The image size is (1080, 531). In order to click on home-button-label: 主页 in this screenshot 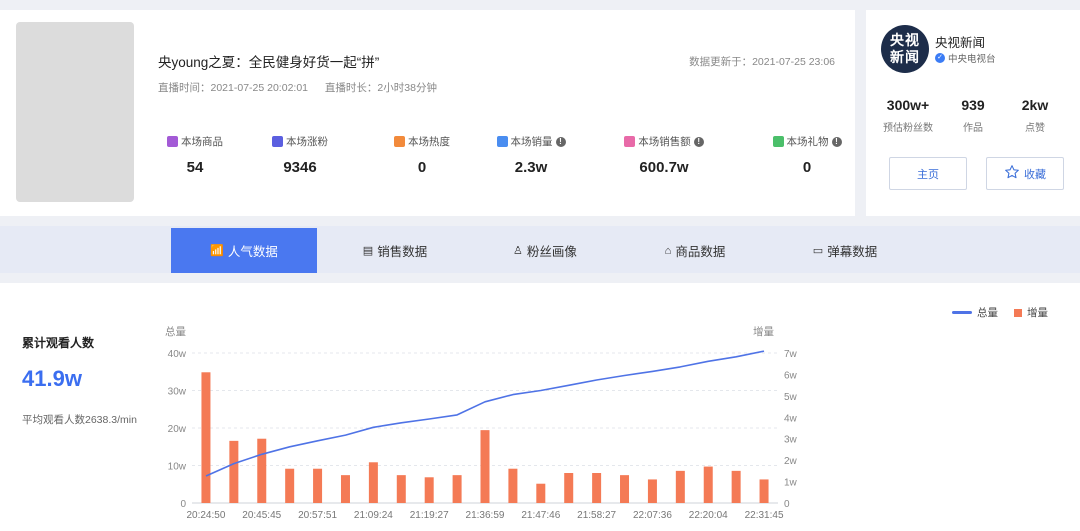, I will do `click(928, 174)`.